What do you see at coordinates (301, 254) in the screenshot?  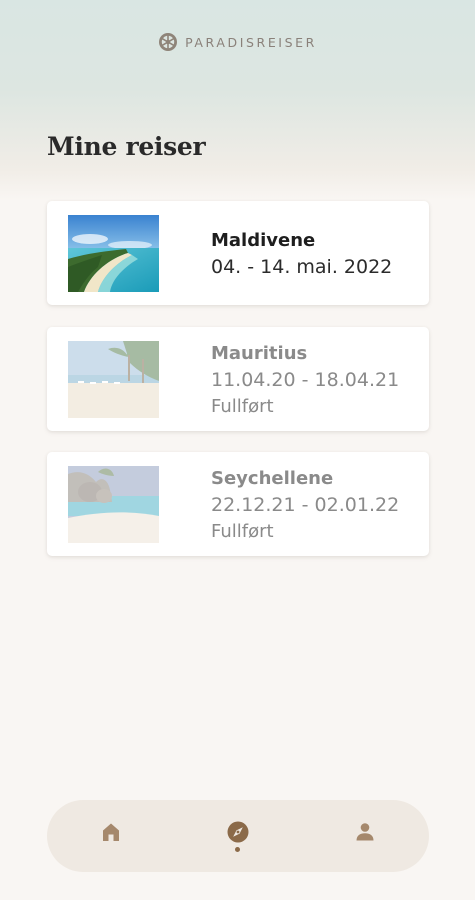 I see `trip-info: Maldivene 04. - 14. mai. 2022` at bounding box center [301, 254].